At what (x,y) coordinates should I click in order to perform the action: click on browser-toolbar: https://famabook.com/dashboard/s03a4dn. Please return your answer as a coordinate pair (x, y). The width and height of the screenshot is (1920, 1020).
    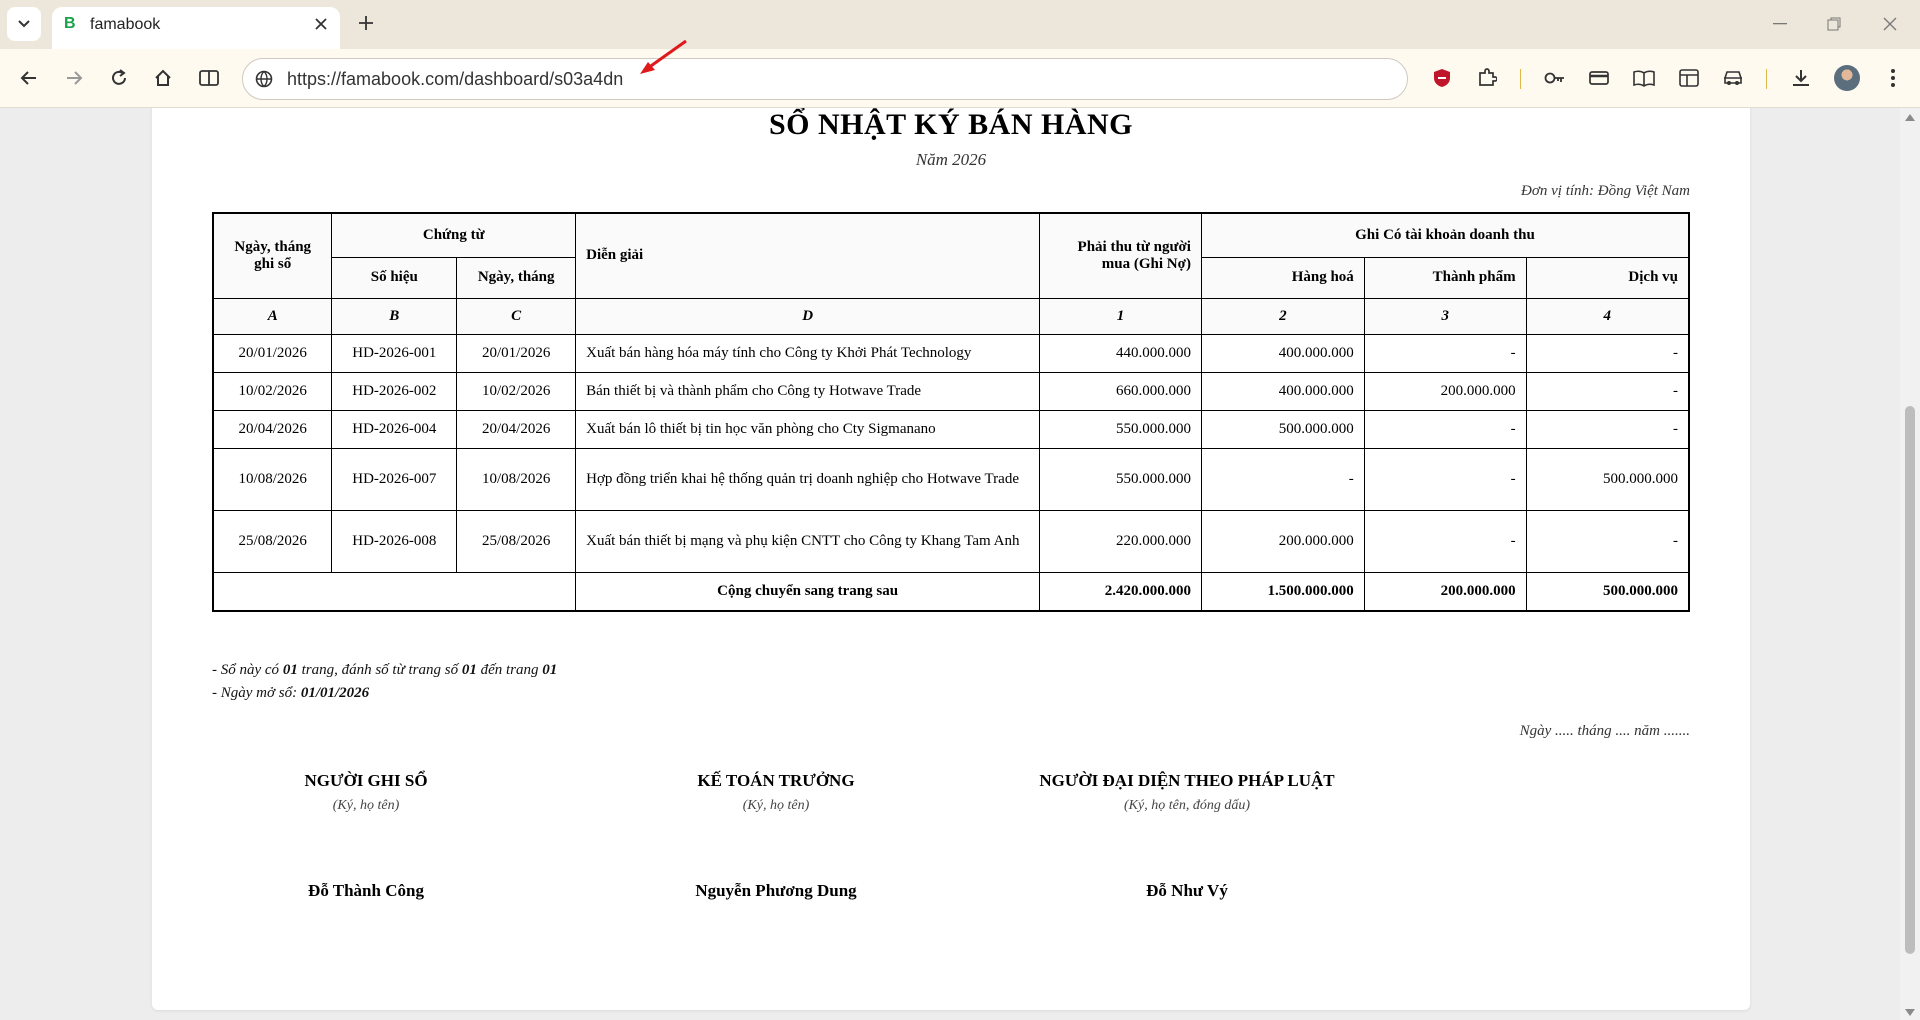
    Looking at the image, I should click on (960, 78).